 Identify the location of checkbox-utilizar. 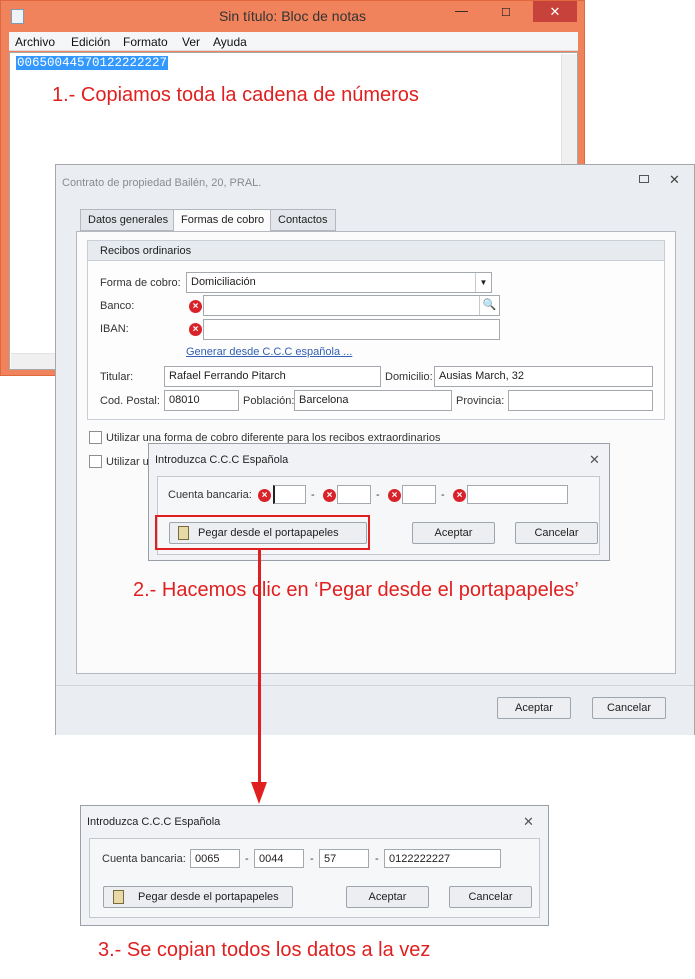
(95, 461).